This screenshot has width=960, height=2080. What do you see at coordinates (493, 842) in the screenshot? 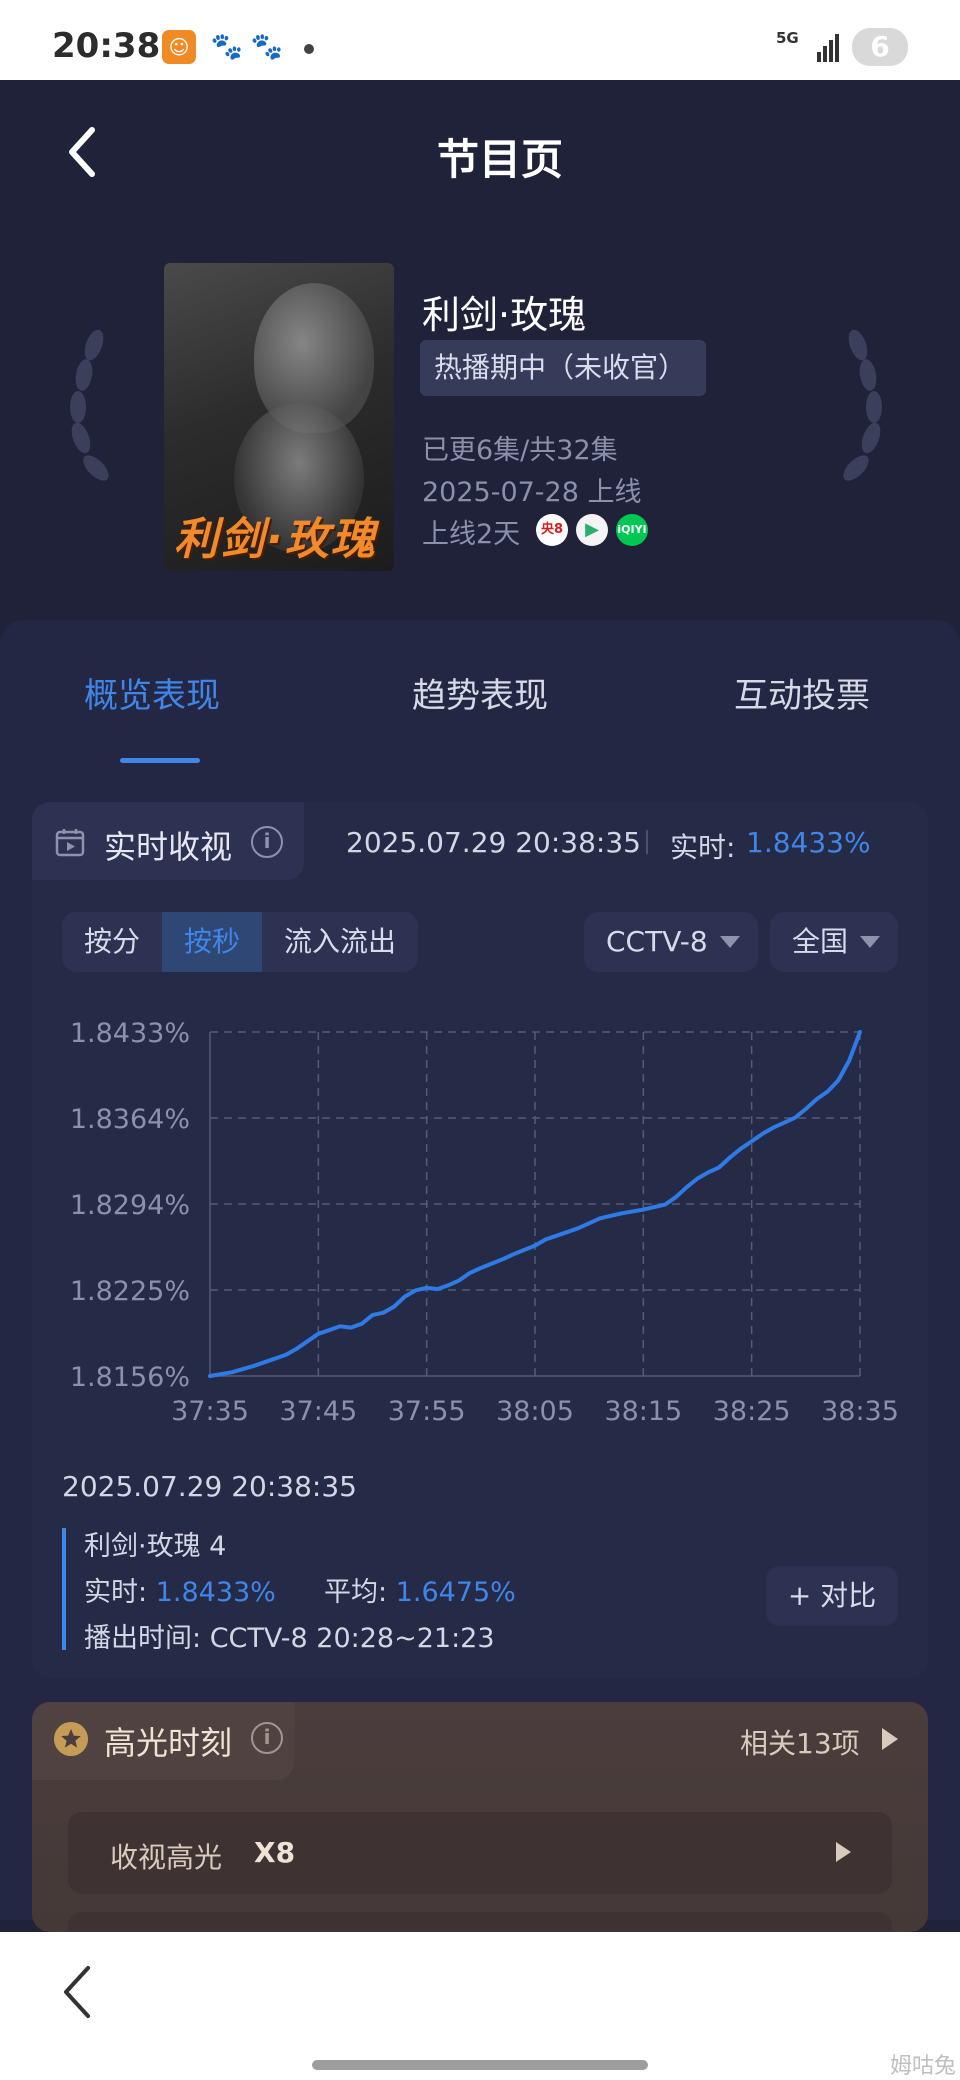
I see `realtime-timestamp: 2025.07.29 20:38:35` at bounding box center [493, 842].